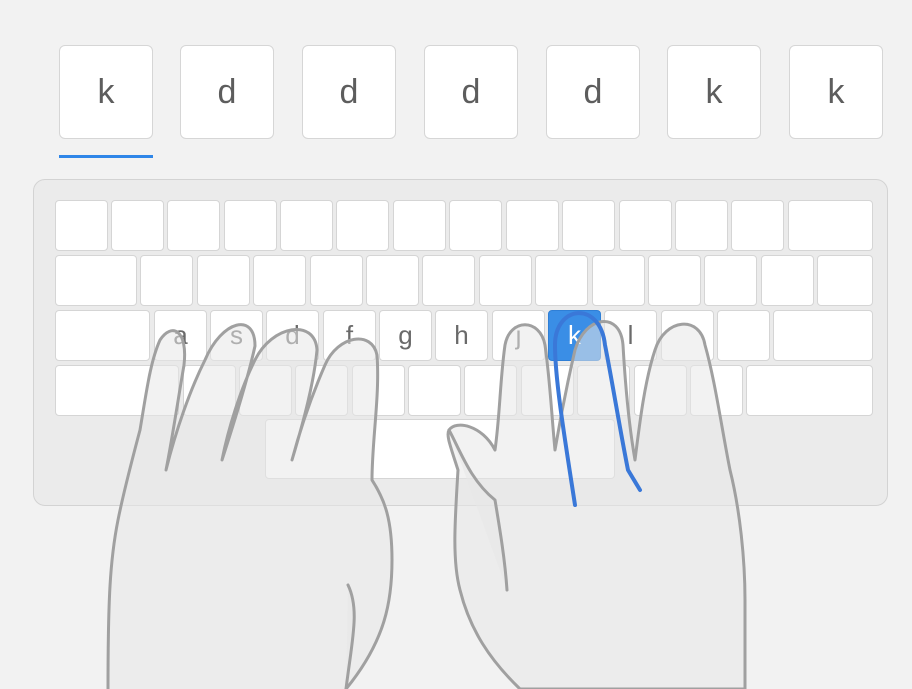 This screenshot has width=912, height=689. What do you see at coordinates (461, 335) in the screenshot?
I see `key-h: h` at bounding box center [461, 335].